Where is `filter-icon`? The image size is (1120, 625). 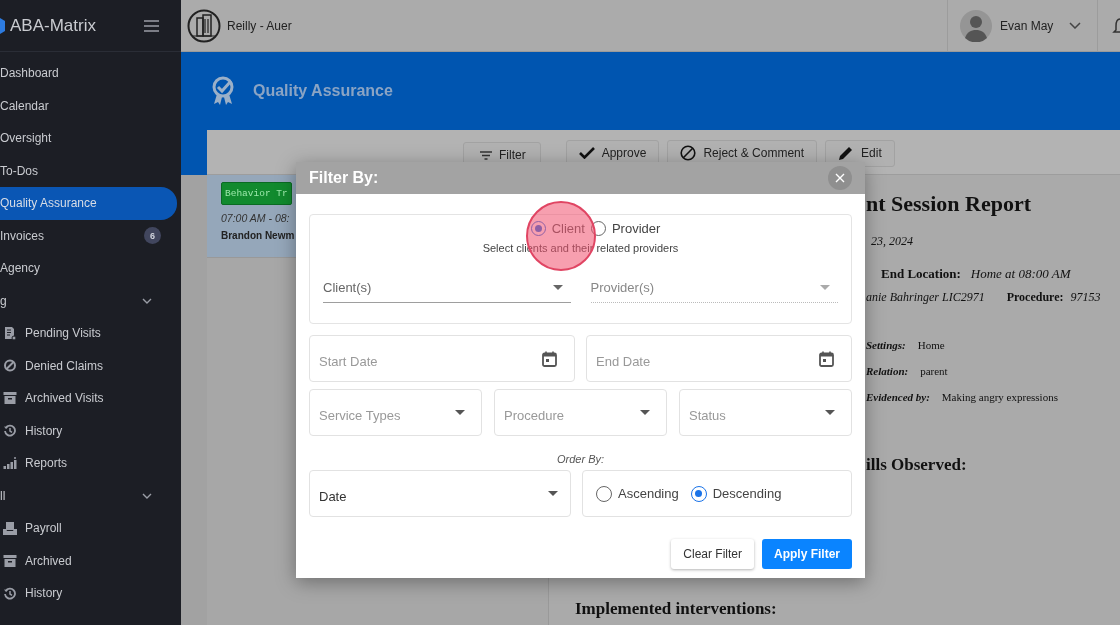 filter-icon is located at coordinates (486, 155).